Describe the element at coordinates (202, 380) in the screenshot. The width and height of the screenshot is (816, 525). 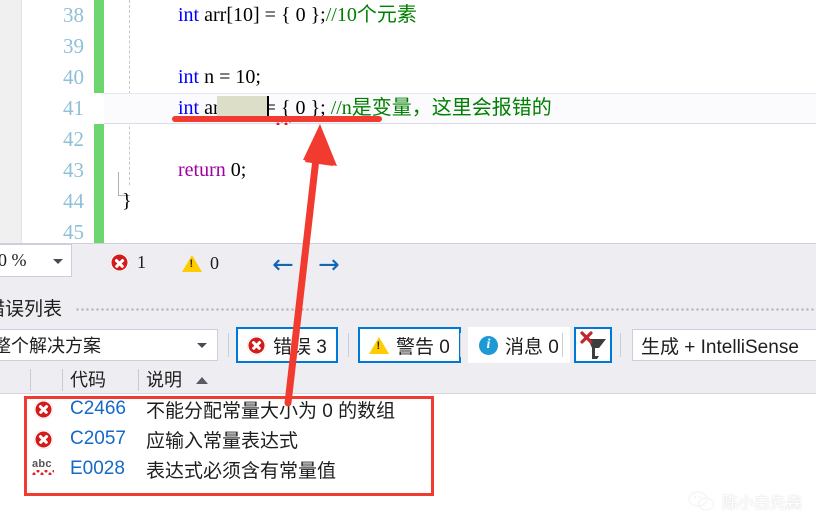
I see `sort-ascending-icon` at that location.